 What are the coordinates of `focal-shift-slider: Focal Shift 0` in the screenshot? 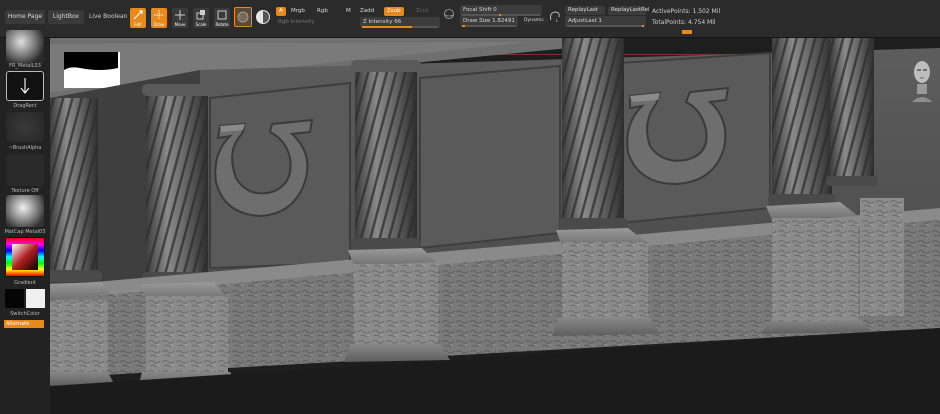 It's located at (501, 10).